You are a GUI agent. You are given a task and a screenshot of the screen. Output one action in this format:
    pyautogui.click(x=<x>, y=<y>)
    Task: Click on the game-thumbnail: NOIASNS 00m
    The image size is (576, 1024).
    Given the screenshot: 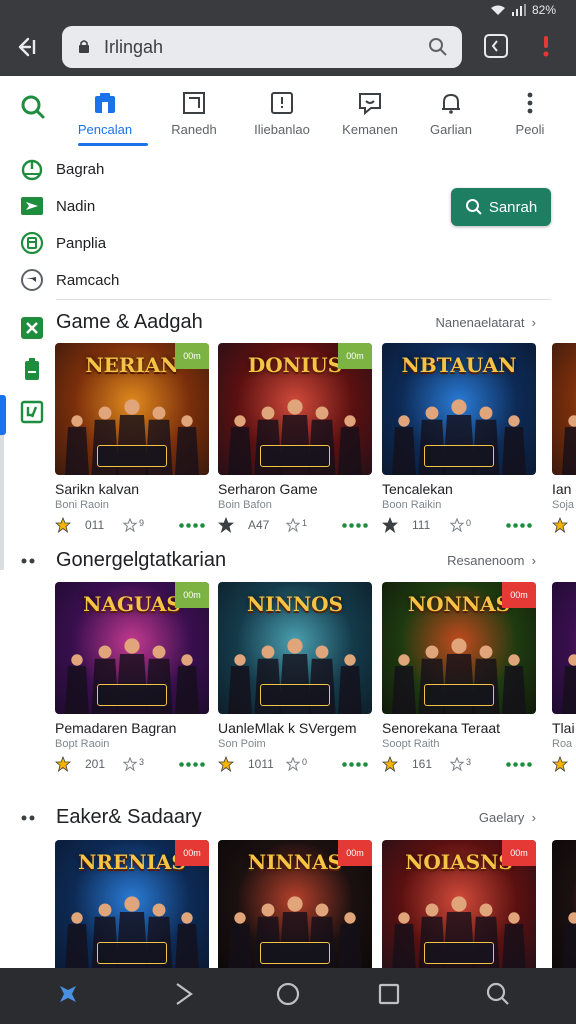 What is the action you would take?
    pyautogui.click(x=459, y=906)
    